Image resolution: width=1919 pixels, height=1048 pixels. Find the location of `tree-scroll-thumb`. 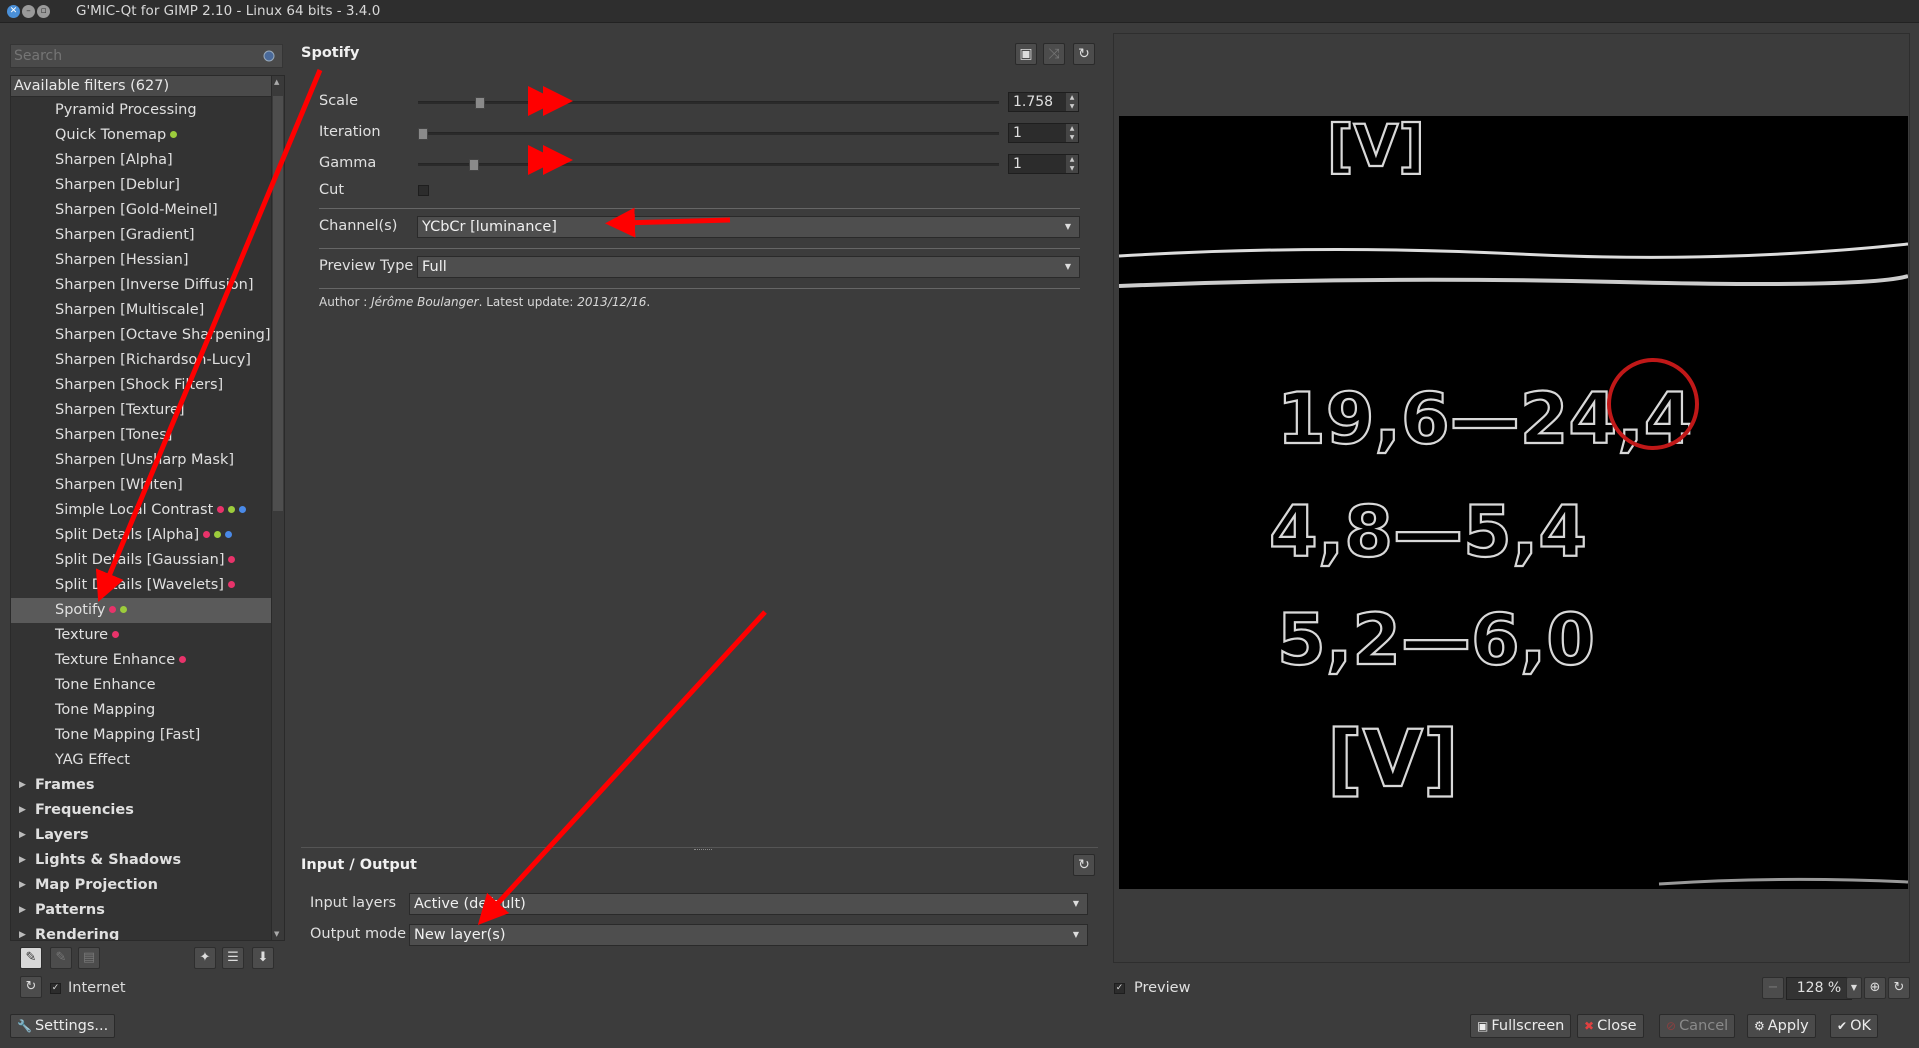

tree-scroll-thumb is located at coordinates (278, 303).